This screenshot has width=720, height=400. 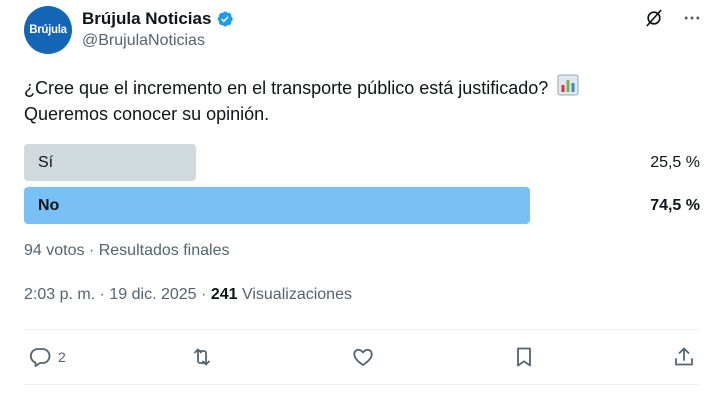 What do you see at coordinates (147, 114) in the screenshot?
I see `tweet-text-line-2: Queremos conocer su opinión.` at bounding box center [147, 114].